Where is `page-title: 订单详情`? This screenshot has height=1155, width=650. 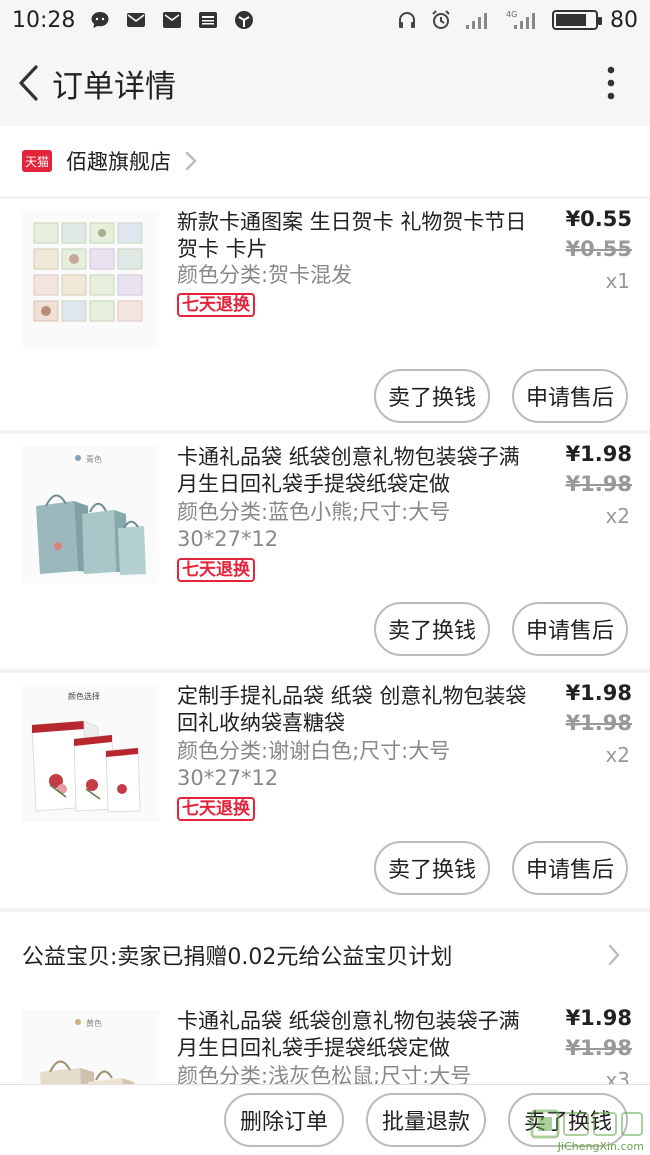
page-title: 订单详情 is located at coordinates (114, 86).